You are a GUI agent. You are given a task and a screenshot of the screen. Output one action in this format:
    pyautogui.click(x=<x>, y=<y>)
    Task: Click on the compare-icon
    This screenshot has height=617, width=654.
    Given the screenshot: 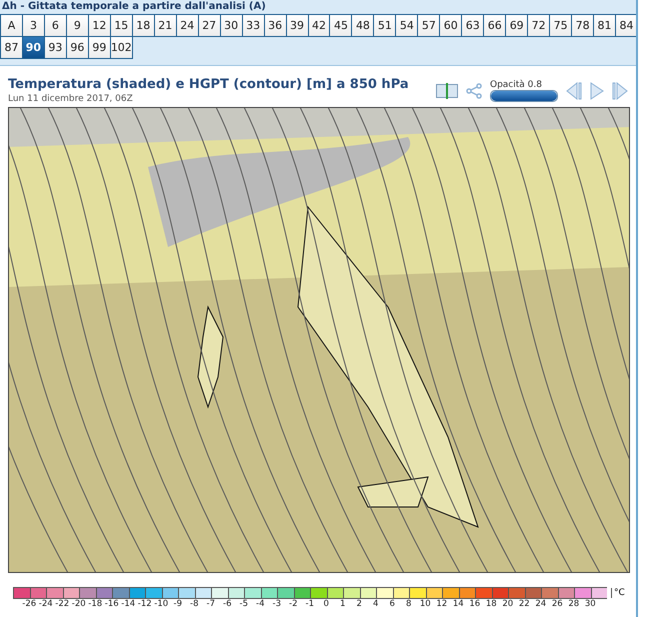 What is the action you would take?
    pyautogui.click(x=447, y=91)
    